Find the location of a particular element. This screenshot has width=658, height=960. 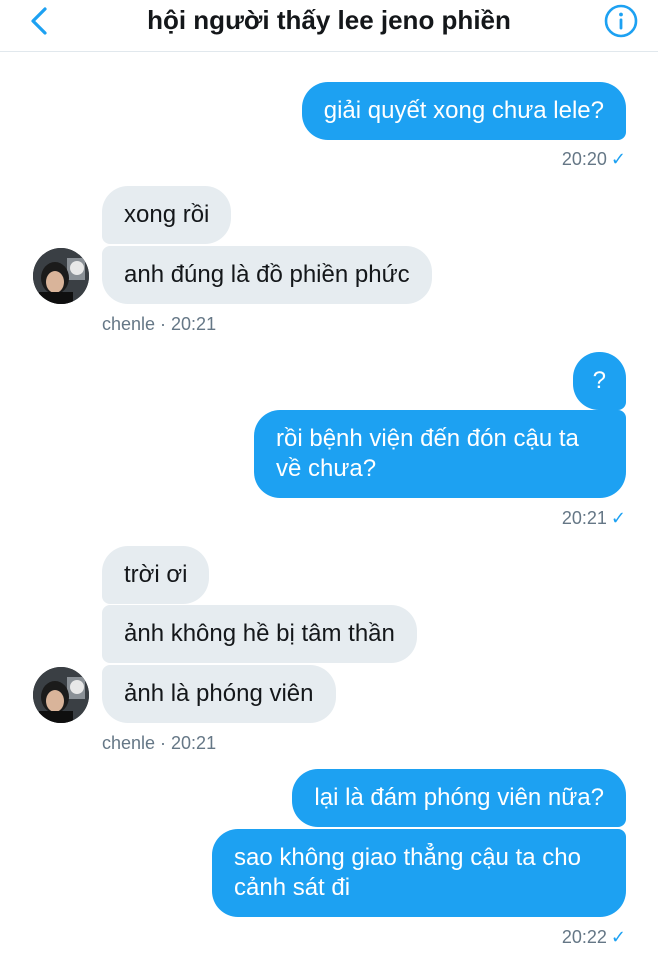

message-text: anh đúng là đồ phiền phức is located at coordinates (267, 274).